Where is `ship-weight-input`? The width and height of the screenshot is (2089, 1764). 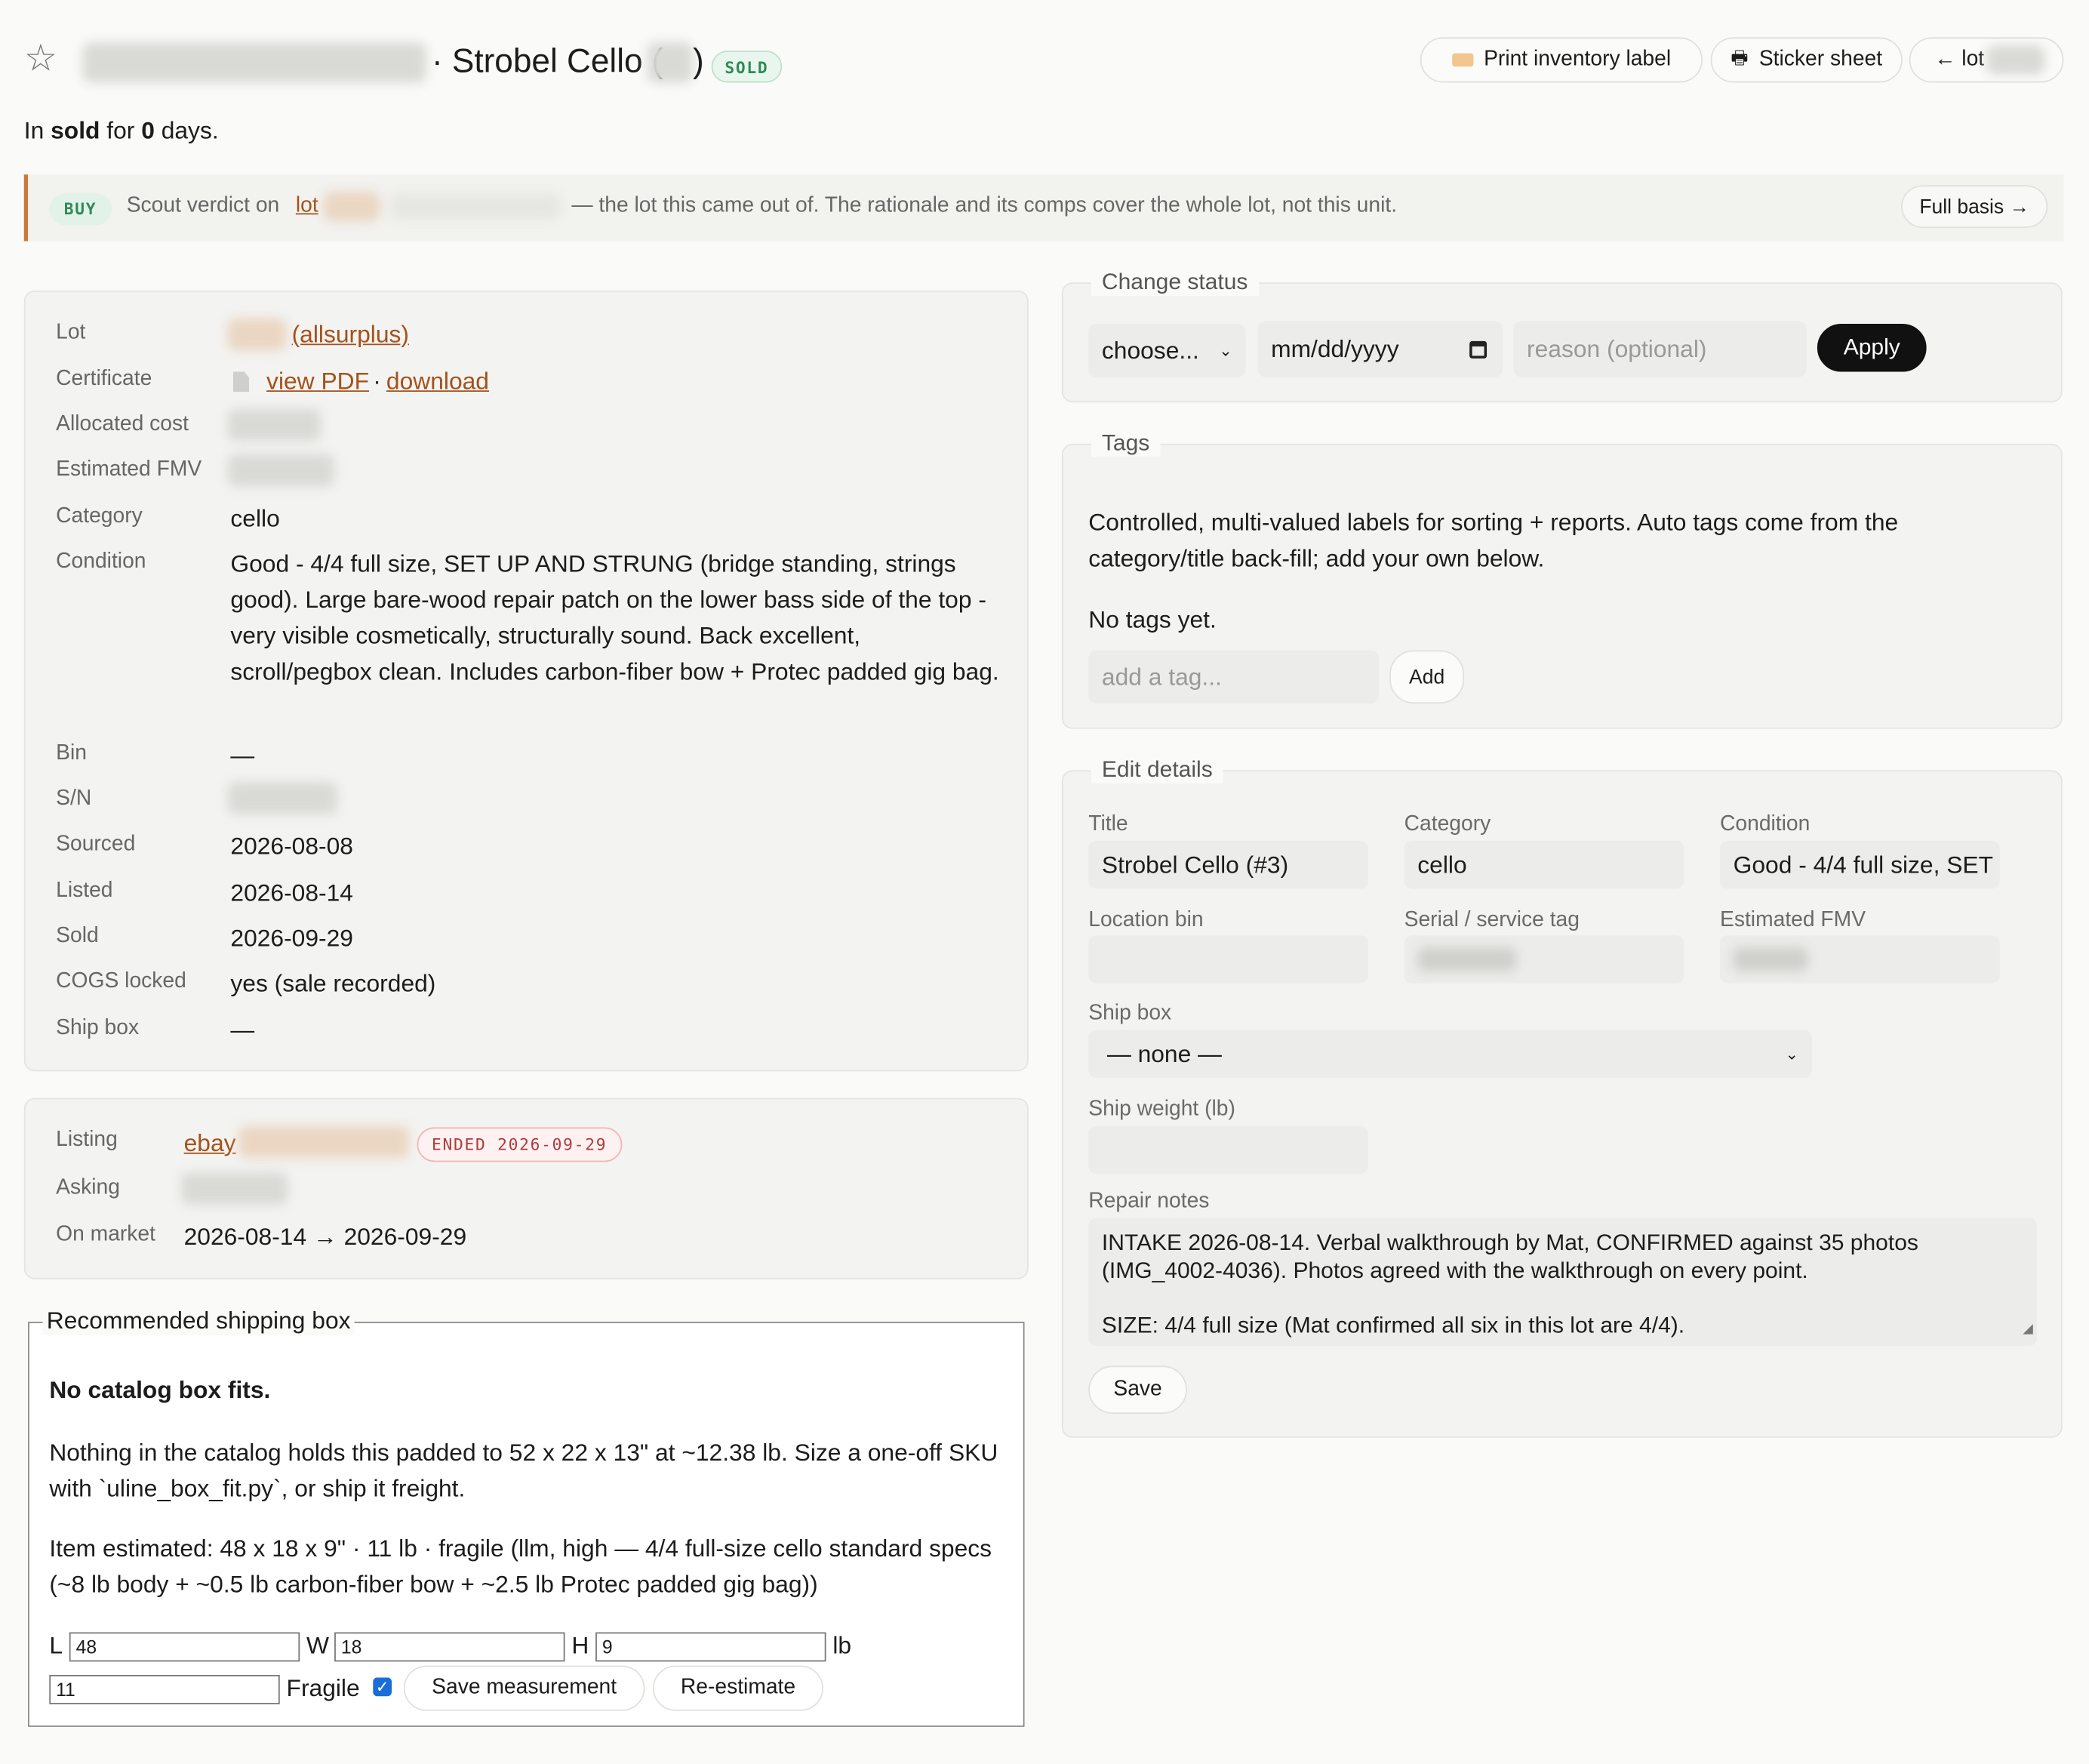 ship-weight-input is located at coordinates (1228, 1150).